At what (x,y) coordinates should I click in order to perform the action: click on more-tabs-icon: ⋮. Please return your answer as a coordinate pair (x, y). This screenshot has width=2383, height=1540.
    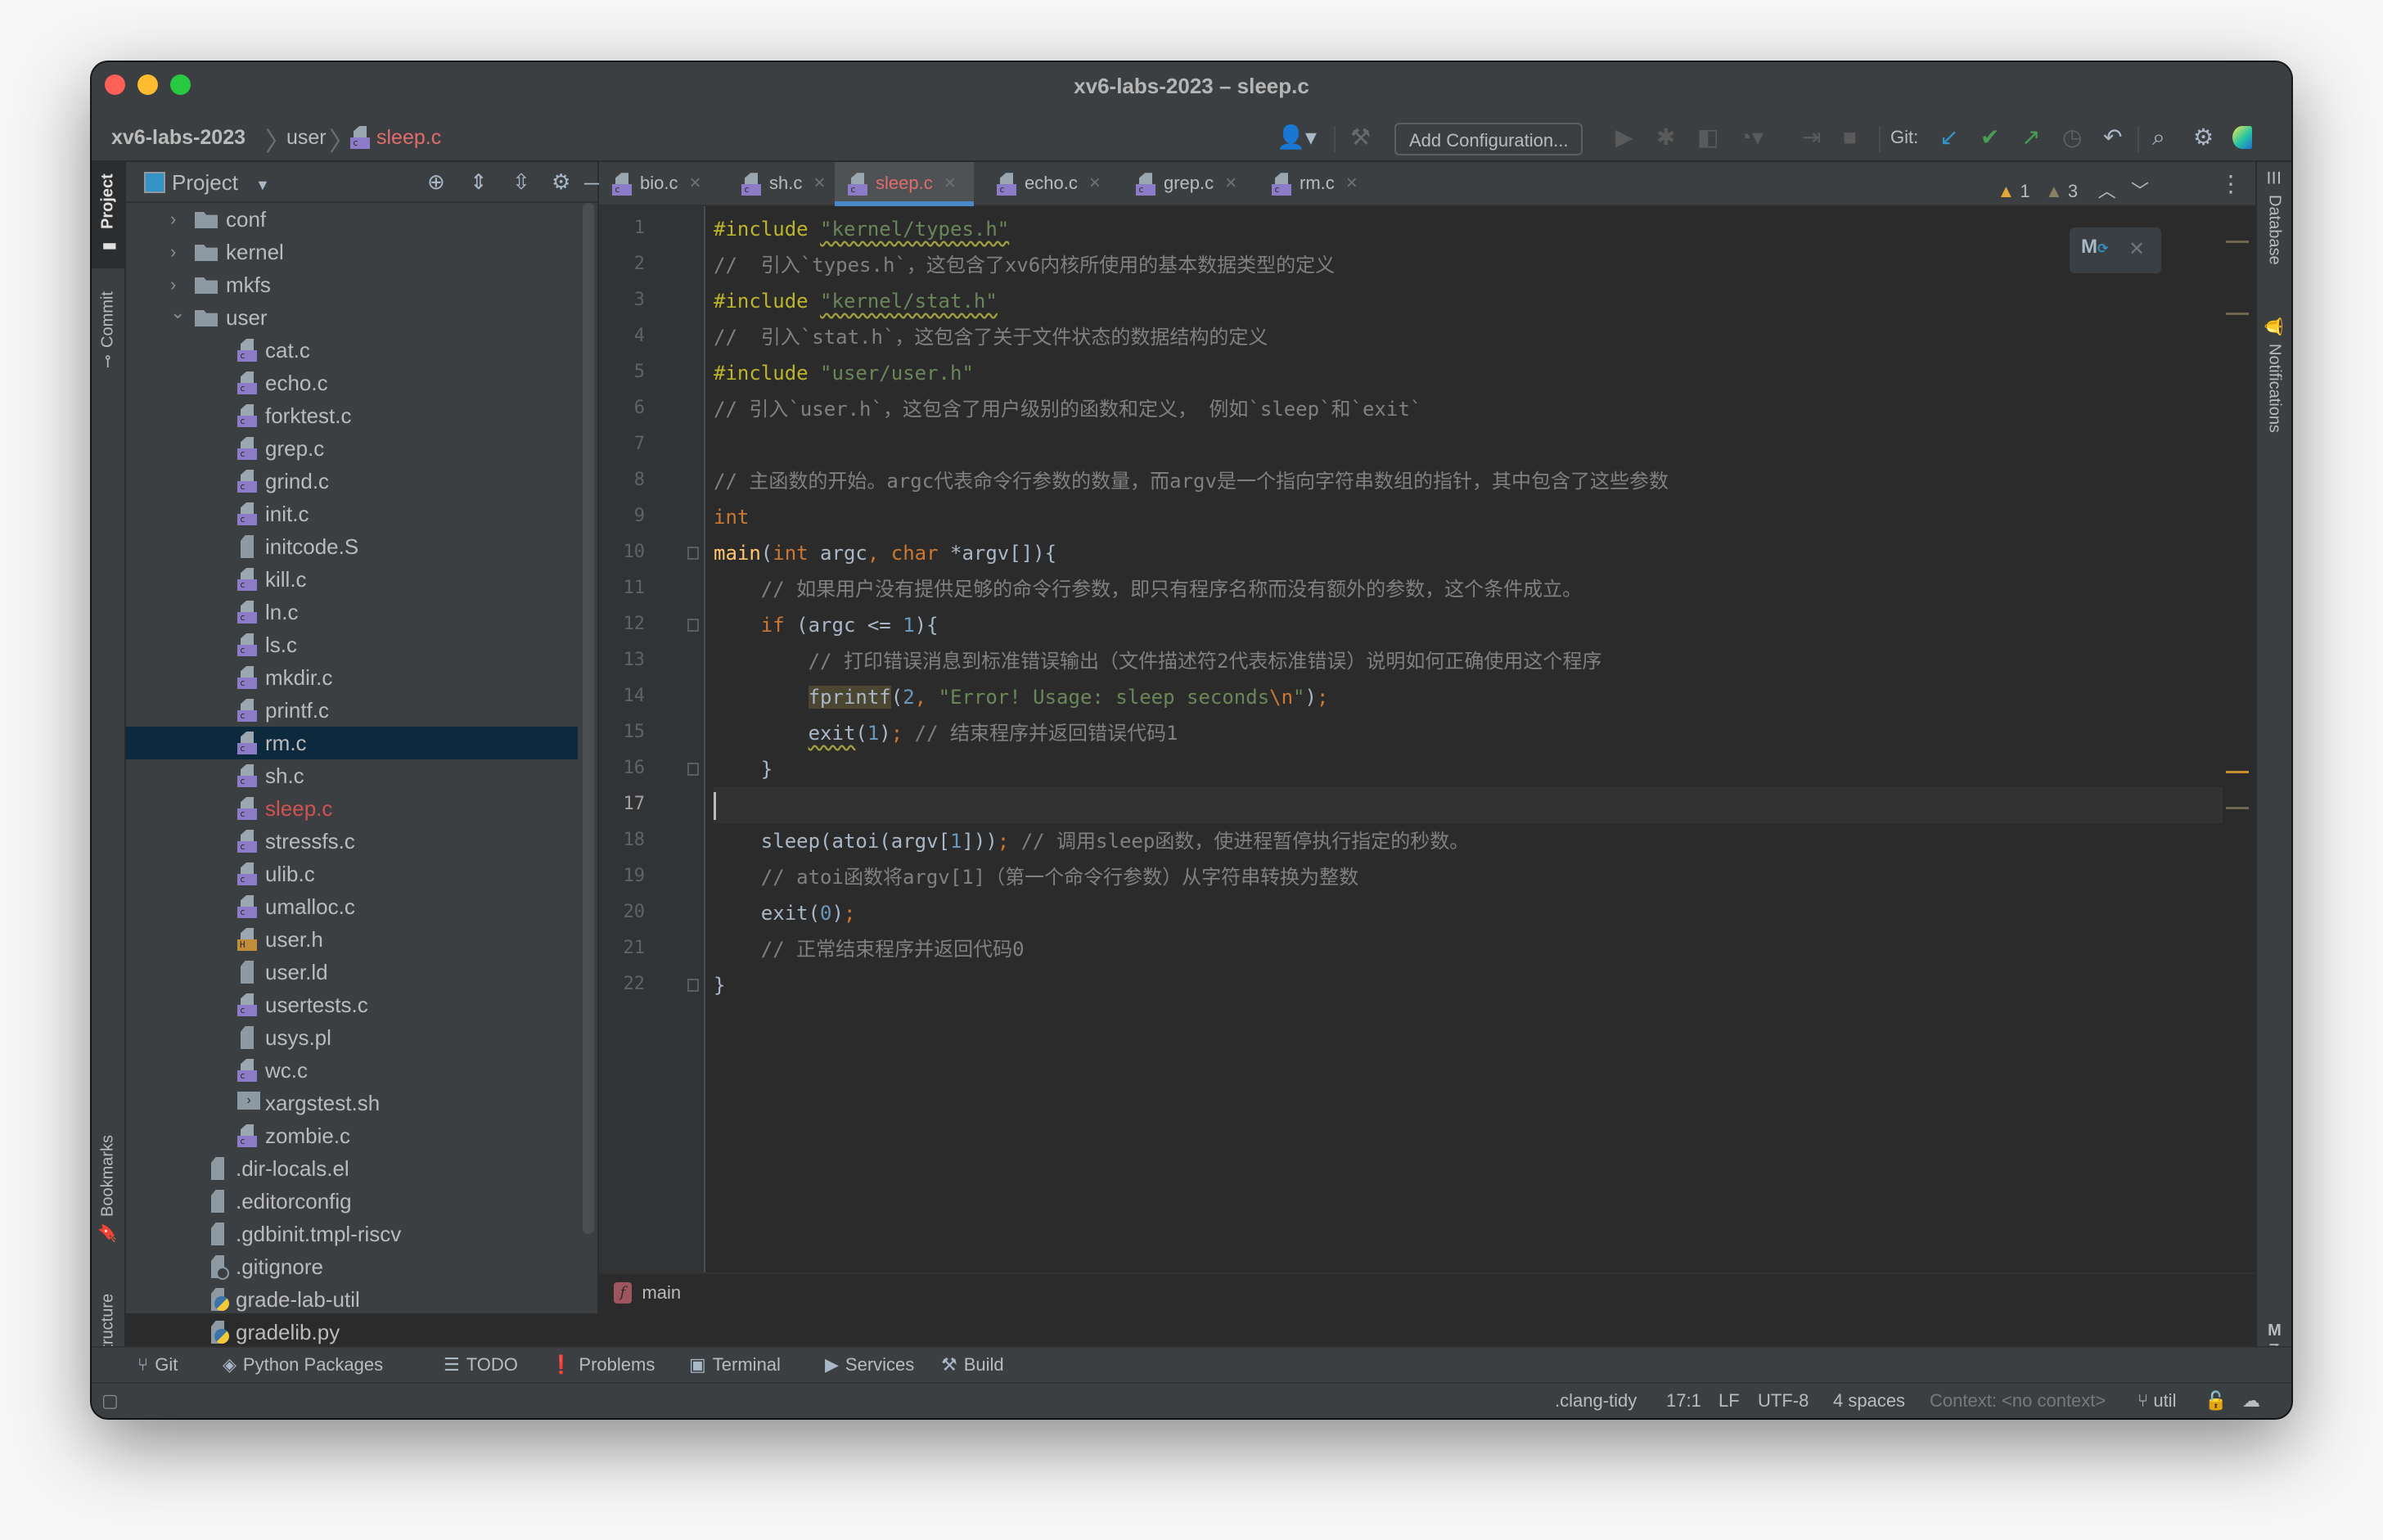
    Looking at the image, I should click on (2230, 183).